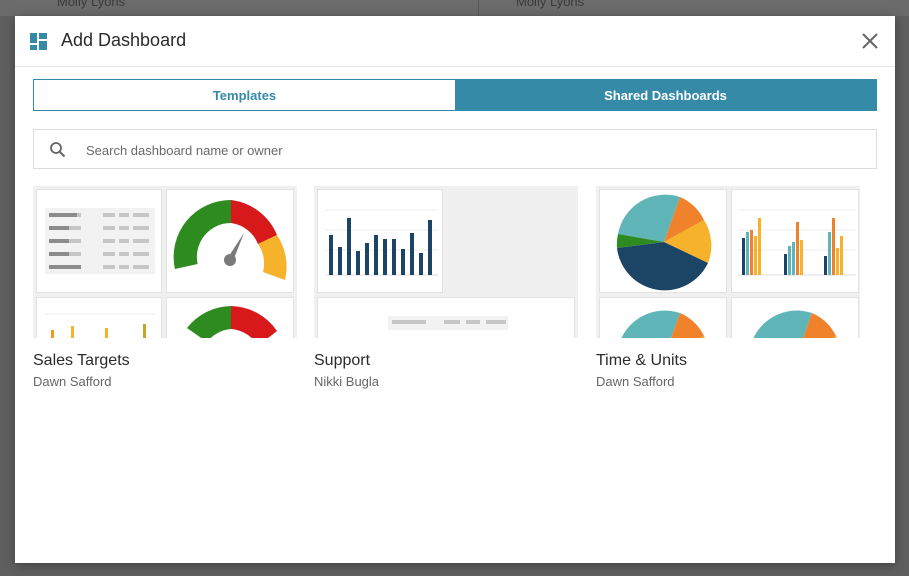 Image resolution: width=909 pixels, height=576 pixels. I want to click on search-icon, so click(58, 150).